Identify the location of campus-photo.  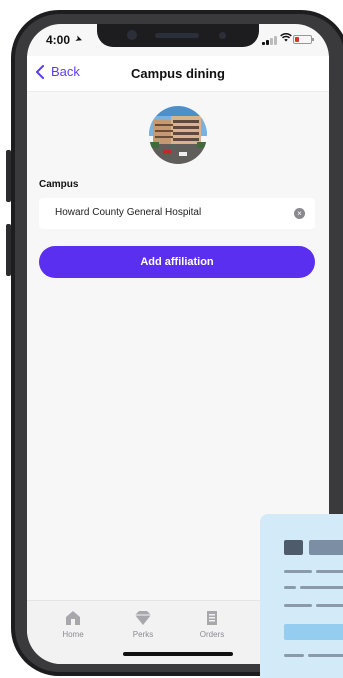
(178, 135).